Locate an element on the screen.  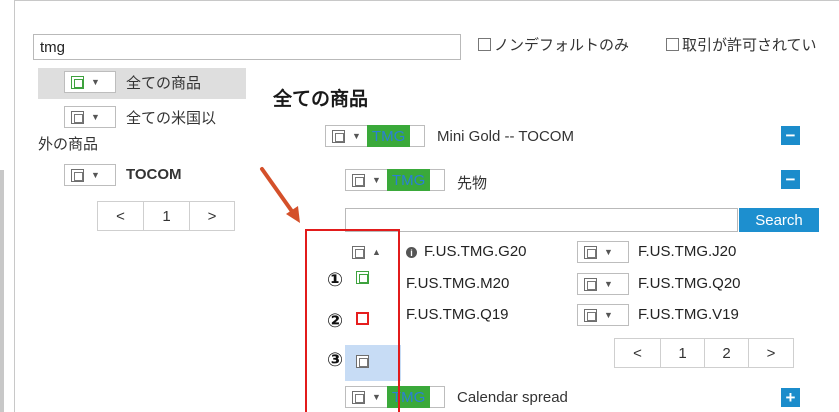
contract-label: F.US.TMG.J20 is located at coordinates (687, 251).